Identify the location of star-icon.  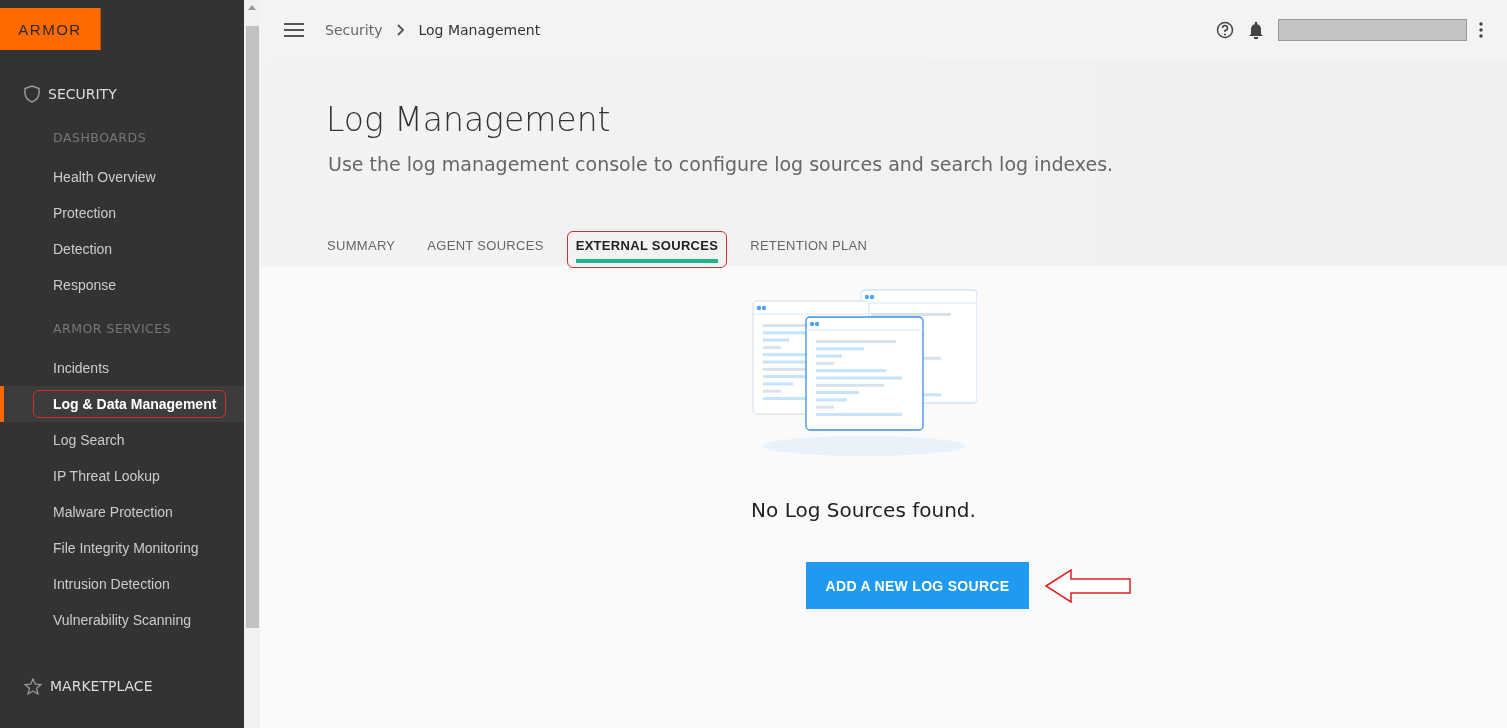
(33, 686).